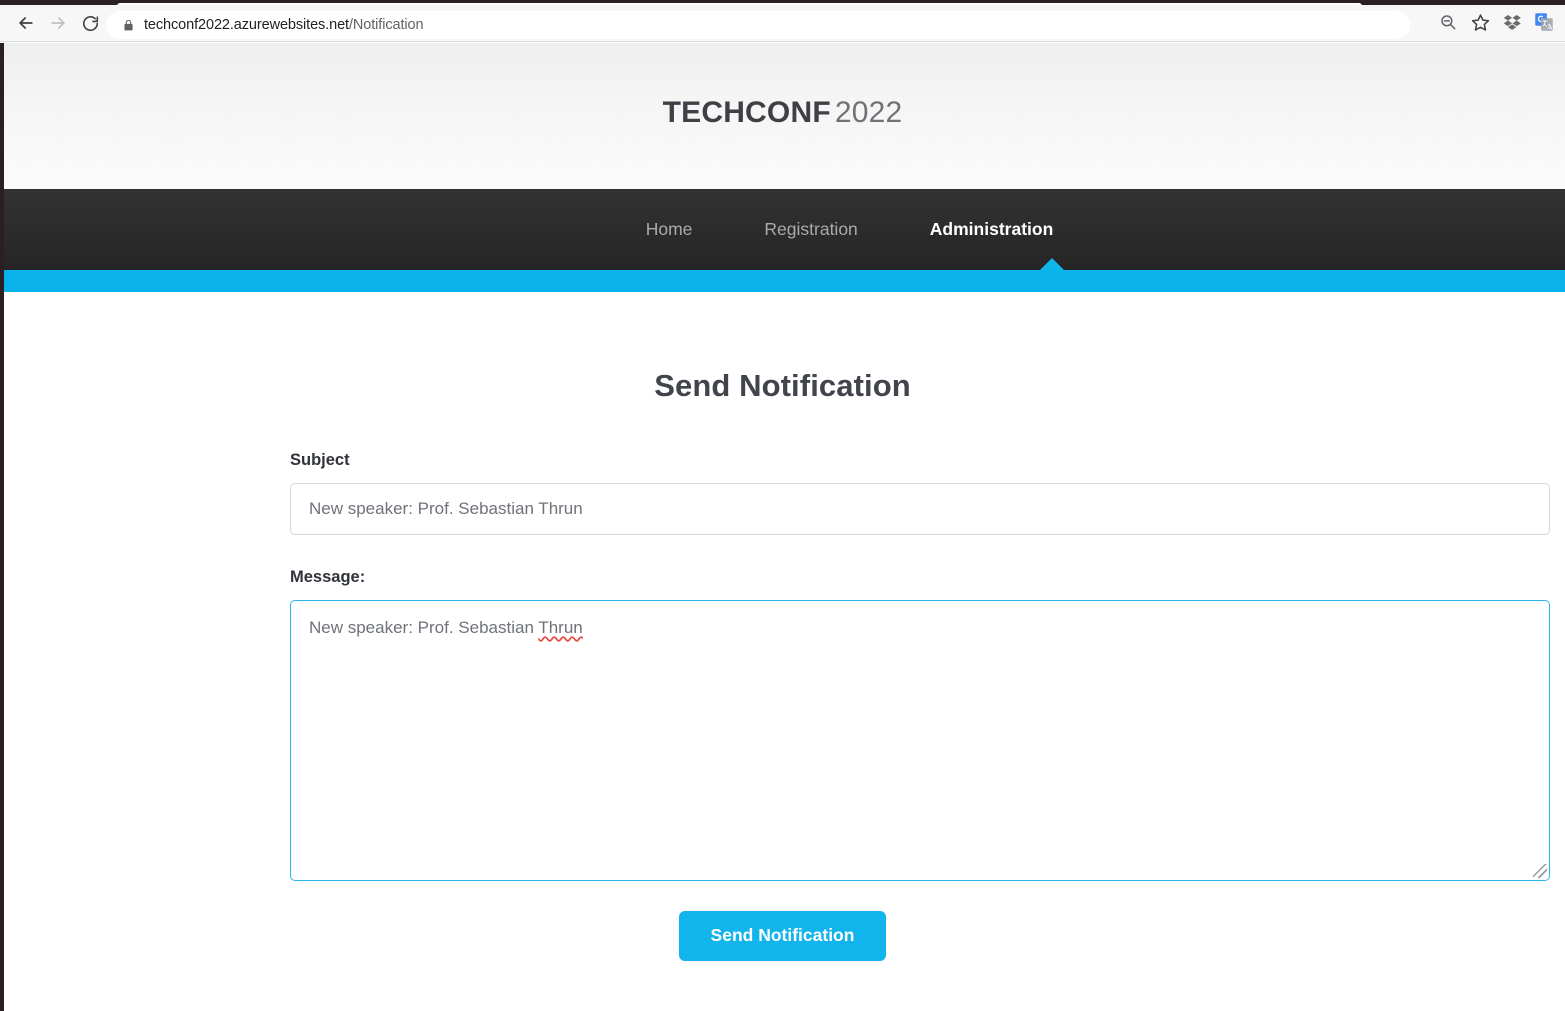 Image resolution: width=1565 pixels, height=1011 pixels. Describe the element at coordinates (1496, 22) in the screenshot. I see `toolbar-right-icons` at that location.